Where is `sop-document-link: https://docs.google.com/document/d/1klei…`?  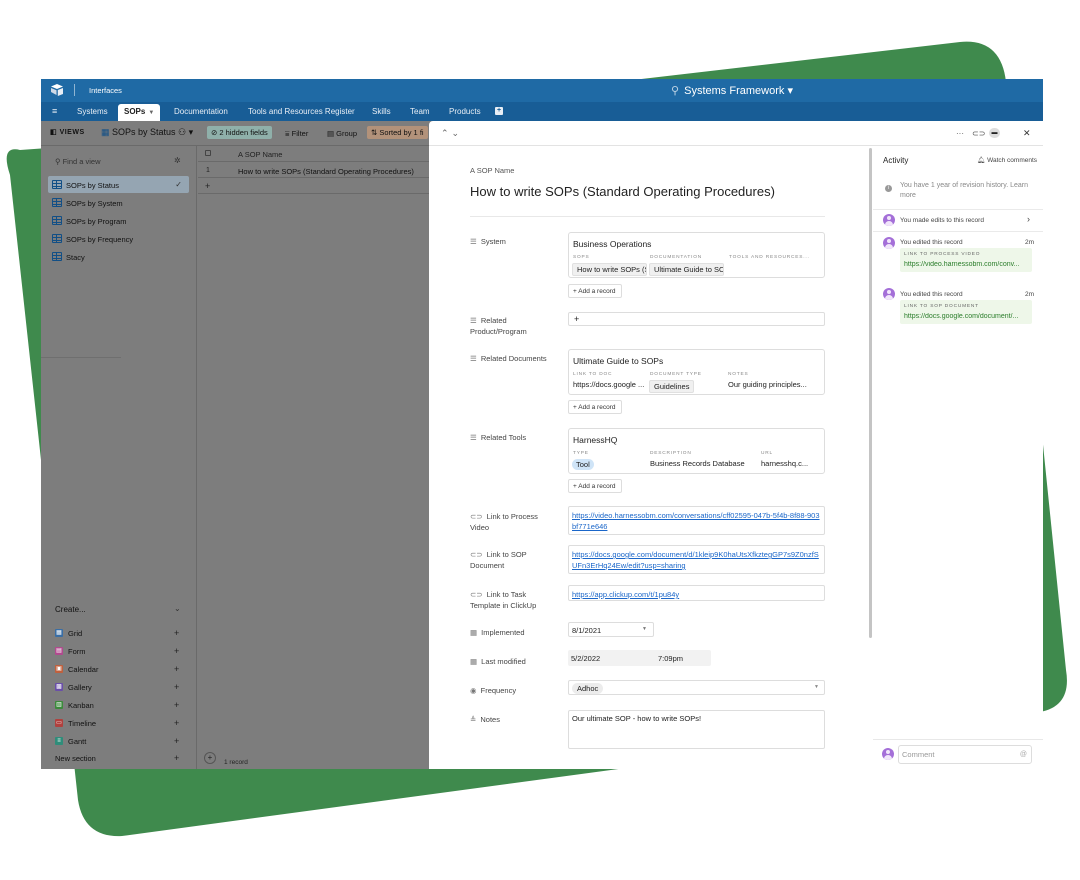 sop-document-link: https://docs.google.com/document/d/1klei… is located at coordinates (696, 559).